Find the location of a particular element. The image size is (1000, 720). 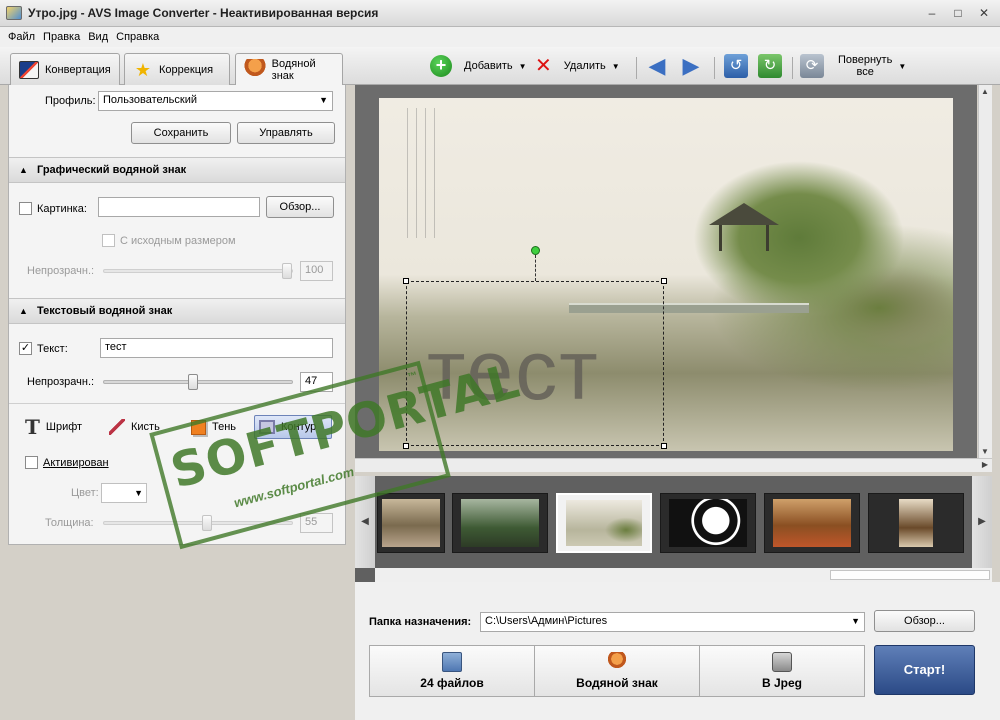

scroll-up-icon: ▲ is located at coordinates (985, 91).